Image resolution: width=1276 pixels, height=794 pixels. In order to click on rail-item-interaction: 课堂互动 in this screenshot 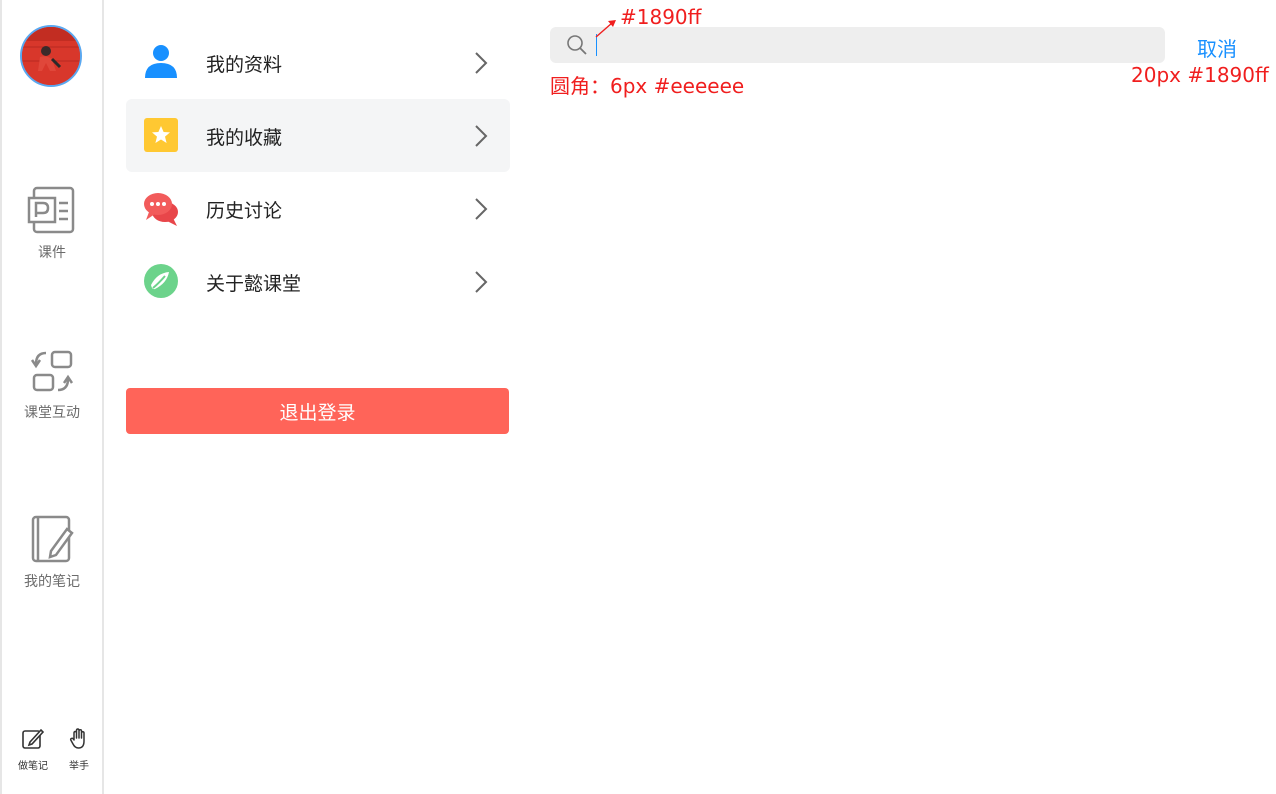, I will do `click(52, 385)`.